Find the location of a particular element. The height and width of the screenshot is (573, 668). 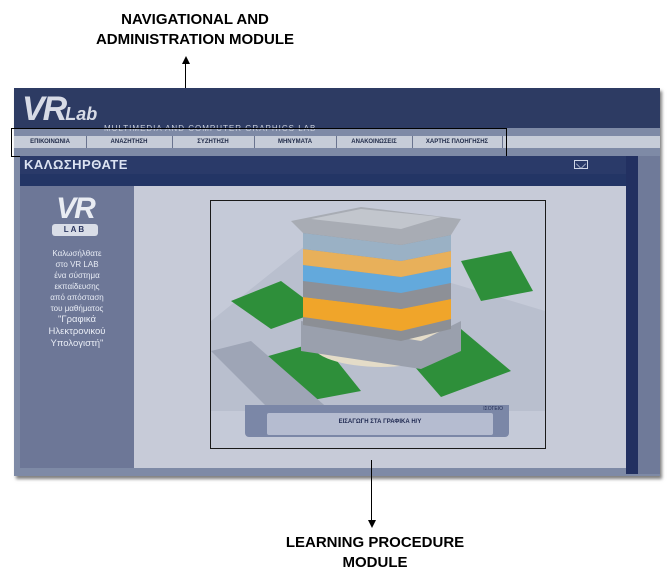

callout-line: LEARNING PROCEDURE is located at coordinates (375, 542).